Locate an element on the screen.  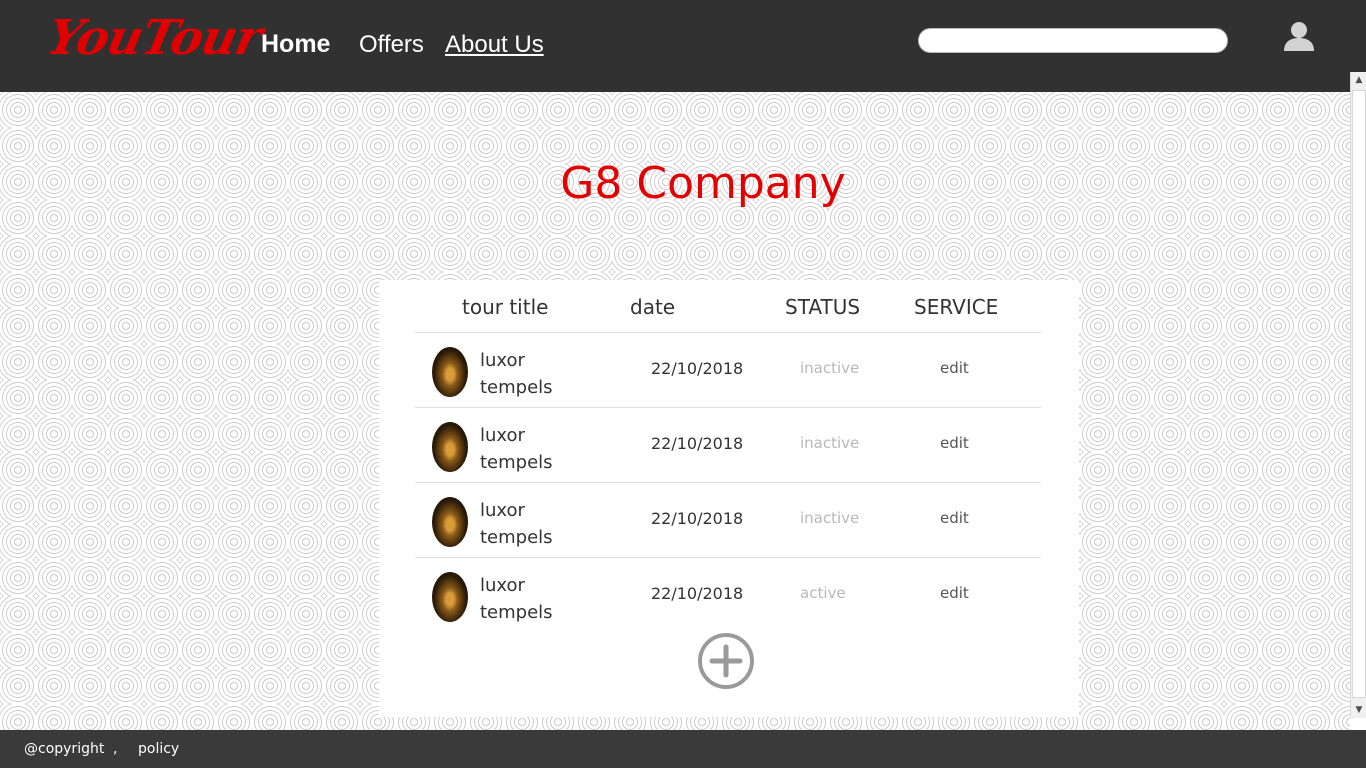
page-footer: @copyright , policy is located at coordinates (683, 749).